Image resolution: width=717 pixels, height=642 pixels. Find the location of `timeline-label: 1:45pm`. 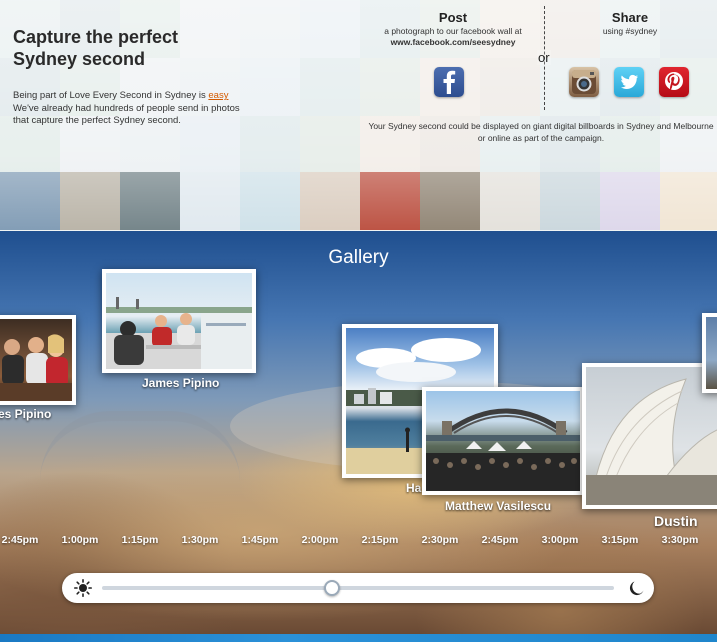

timeline-label: 1:45pm is located at coordinates (260, 540).